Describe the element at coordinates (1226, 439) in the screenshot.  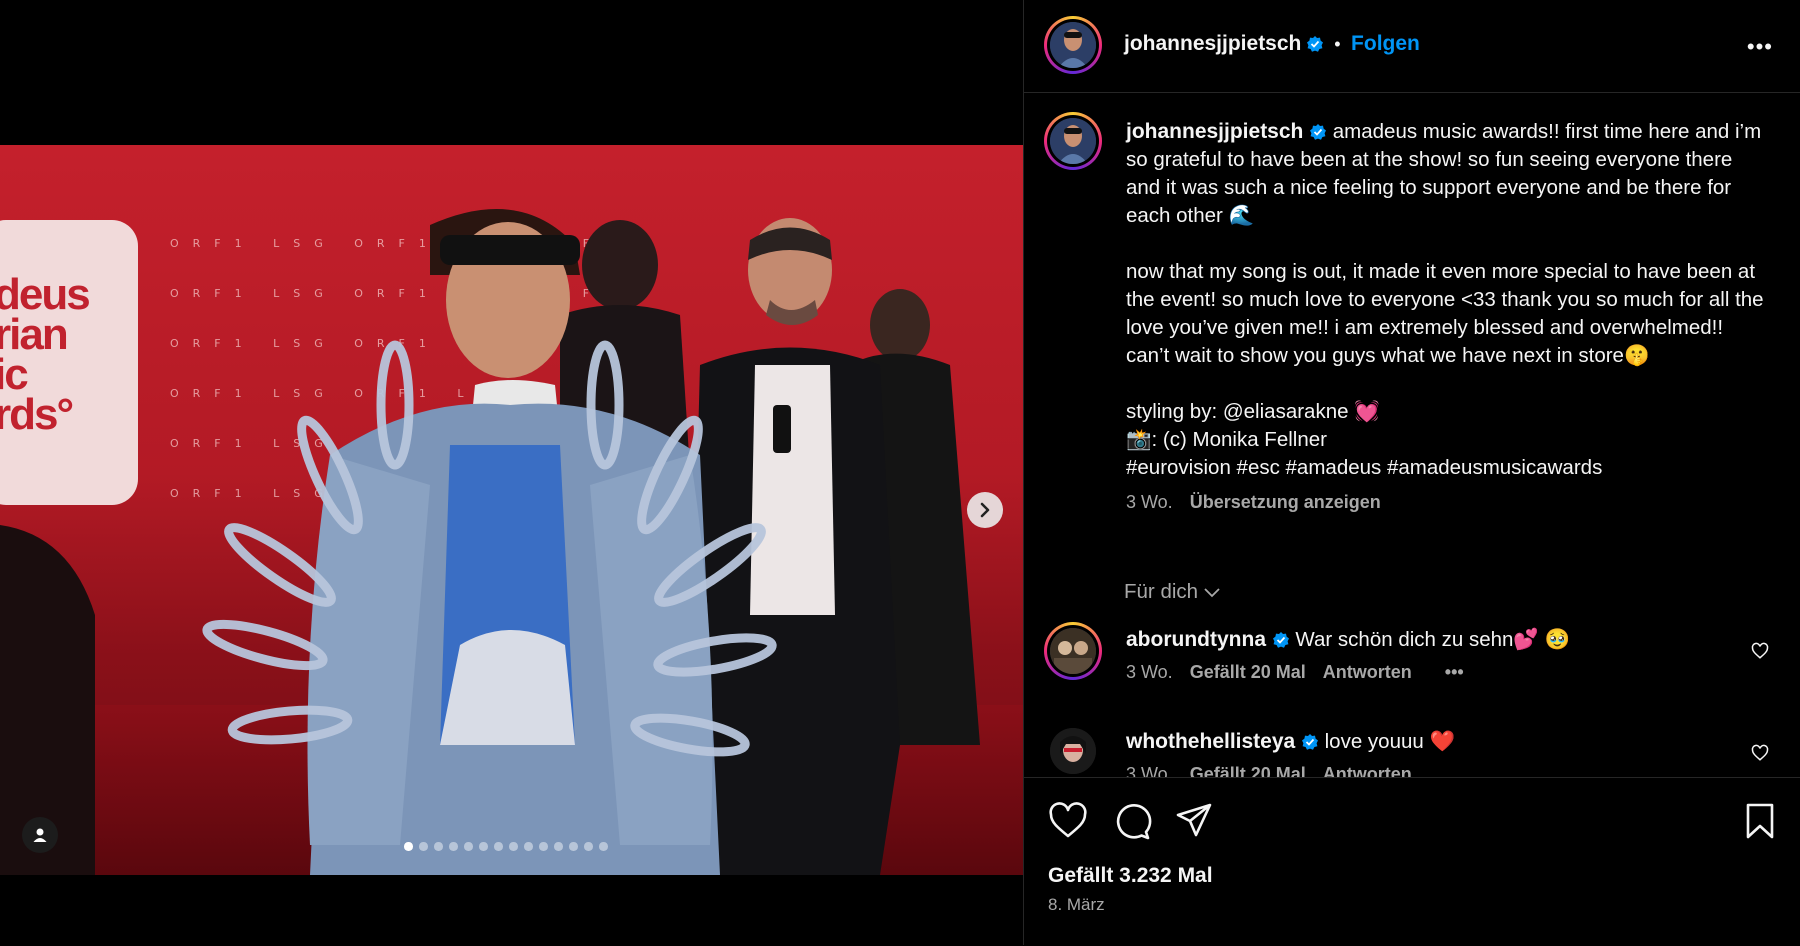
I see `caption-photo-credit: 📸: (c) Monika Fellner` at that location.